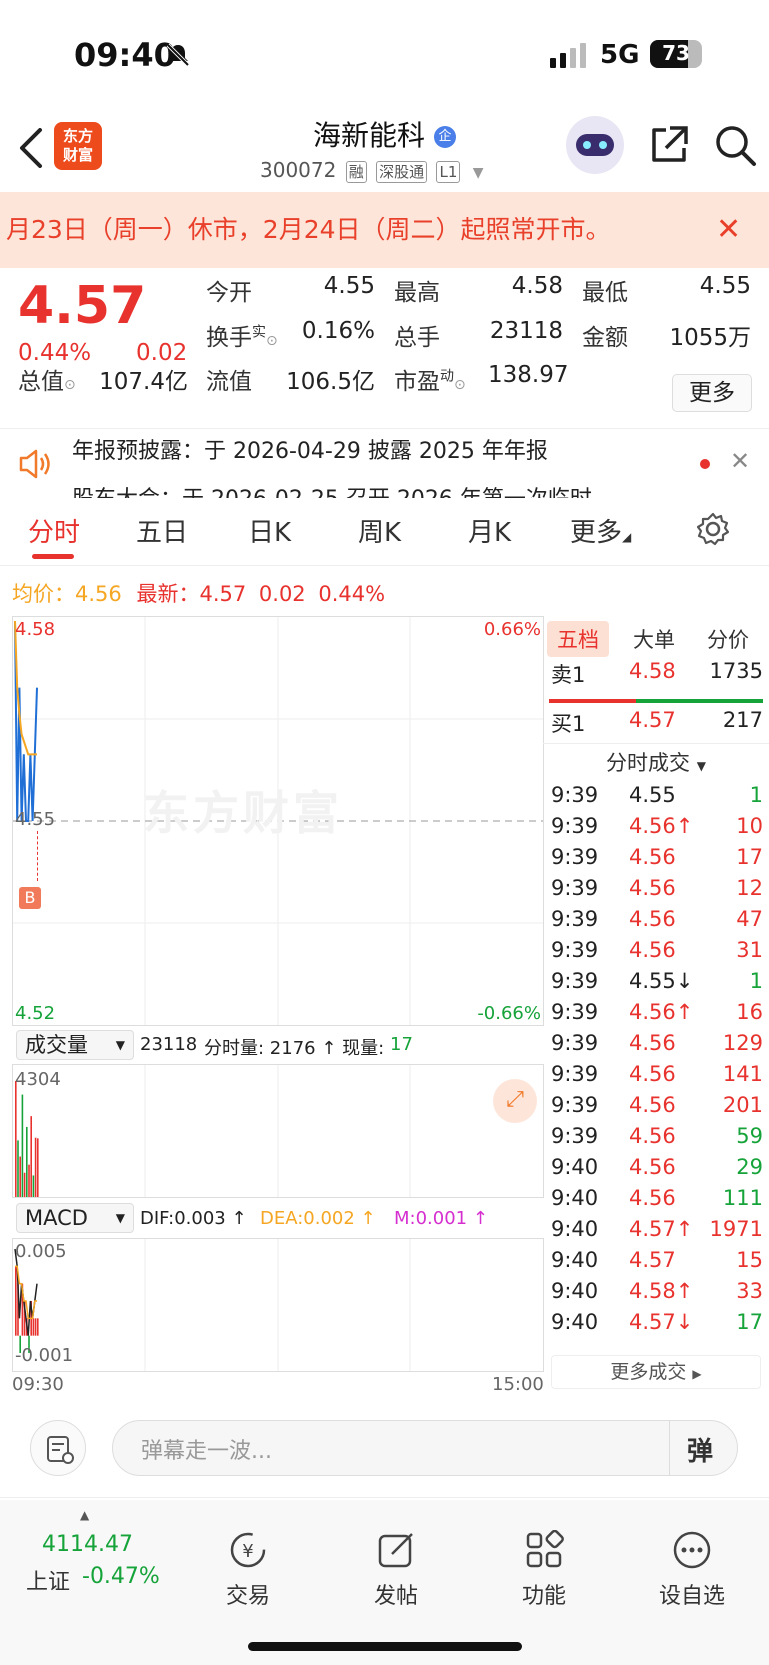 The image size is (769, 1665). Describe the element at coordinates (596, 533) in the screenshot. I see `tab-more-label: 更多` at that location.